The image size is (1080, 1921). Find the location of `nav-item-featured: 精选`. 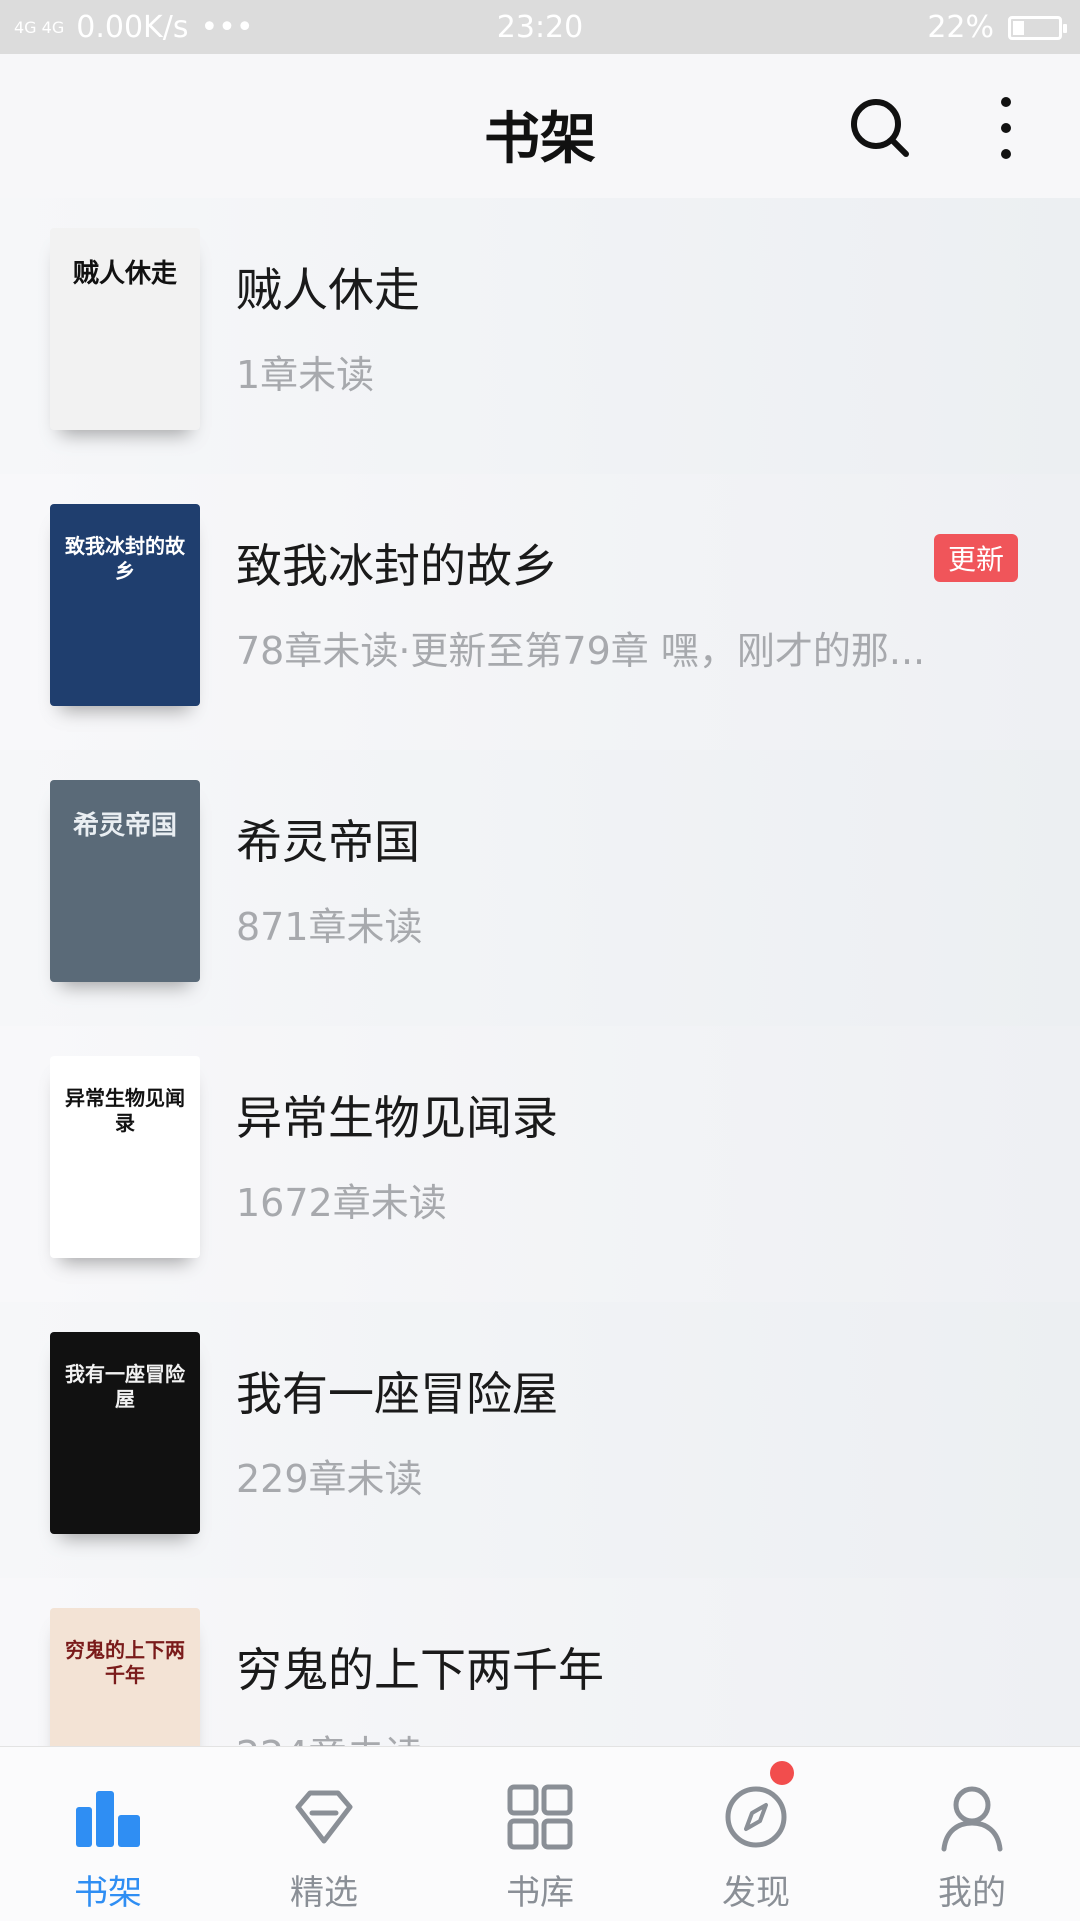

nav-item-featured: 精选 is located at coordinates (324, 1834).